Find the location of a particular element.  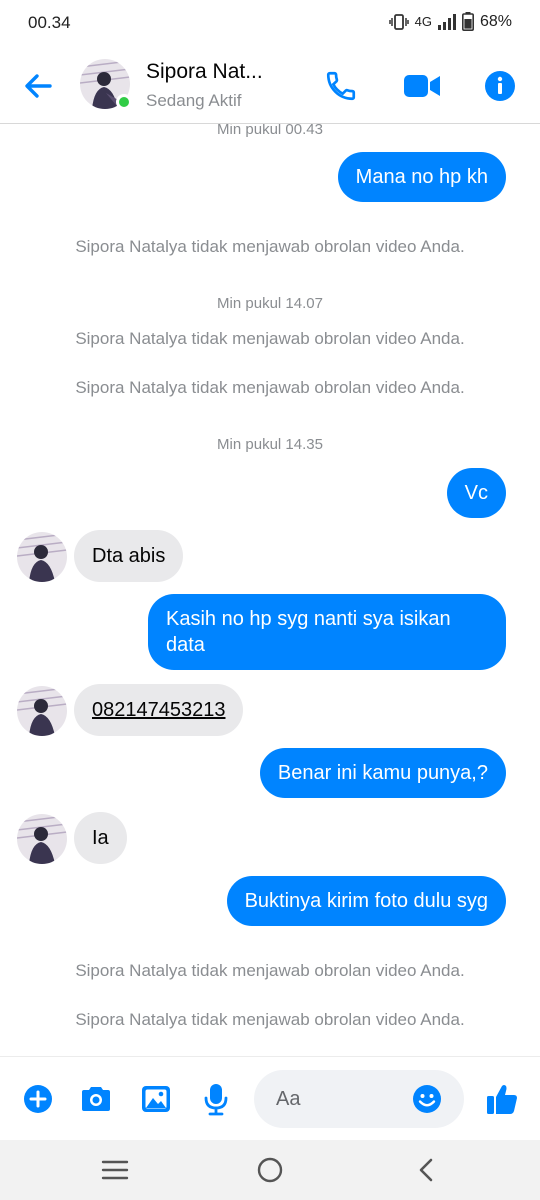

thumbs-up-icon is located at coordinates (502, 1099).